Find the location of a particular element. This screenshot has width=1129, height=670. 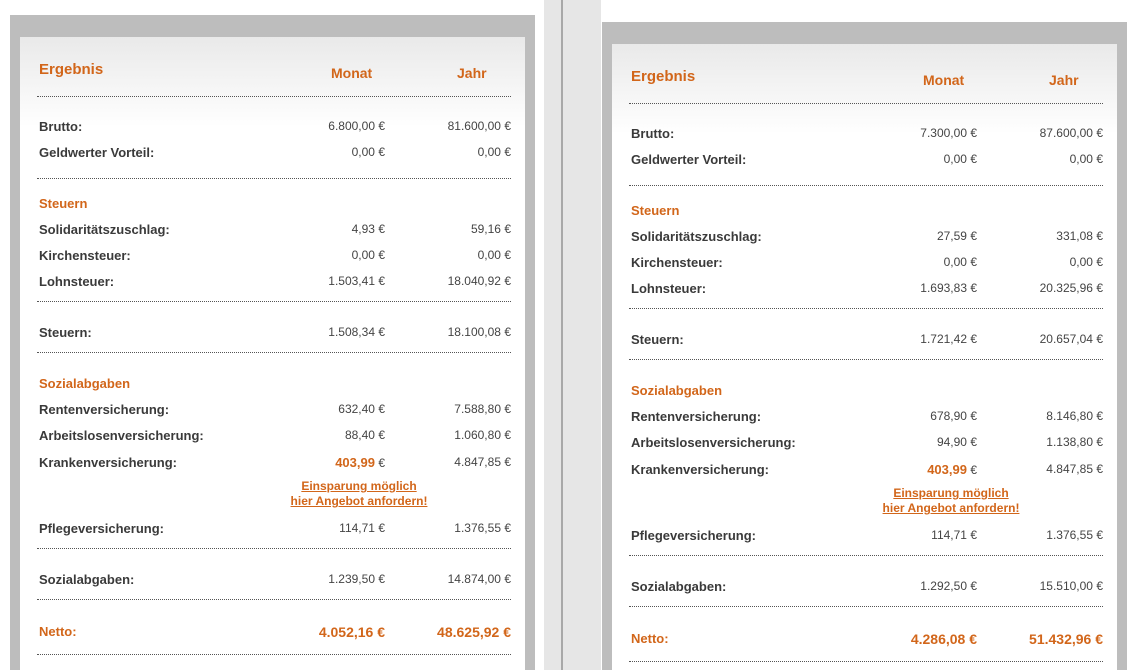

year-value: 8.146,80 € is located at coordinates (1074, 416).